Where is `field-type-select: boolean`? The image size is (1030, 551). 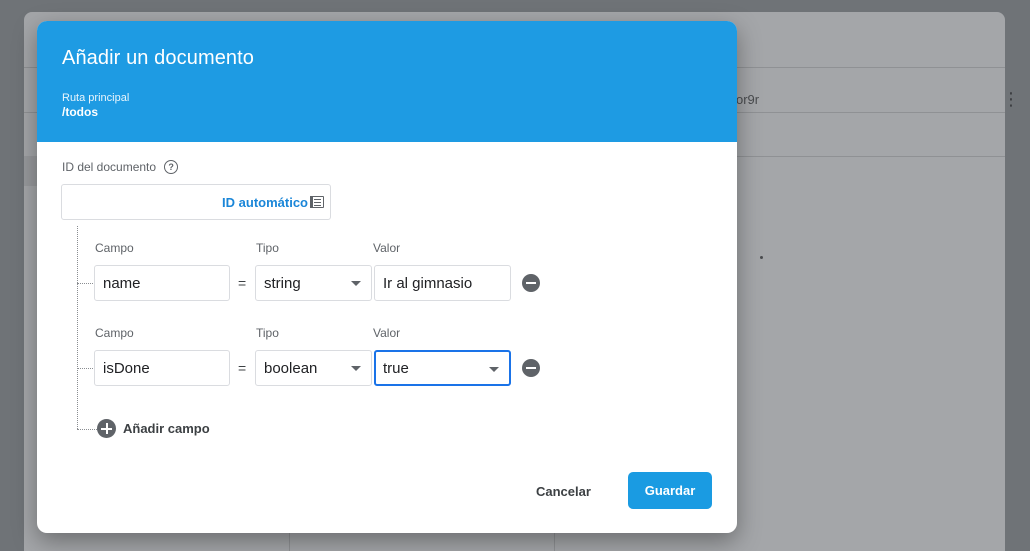 field-type-select: boolean is located at coordinates (313, 368).